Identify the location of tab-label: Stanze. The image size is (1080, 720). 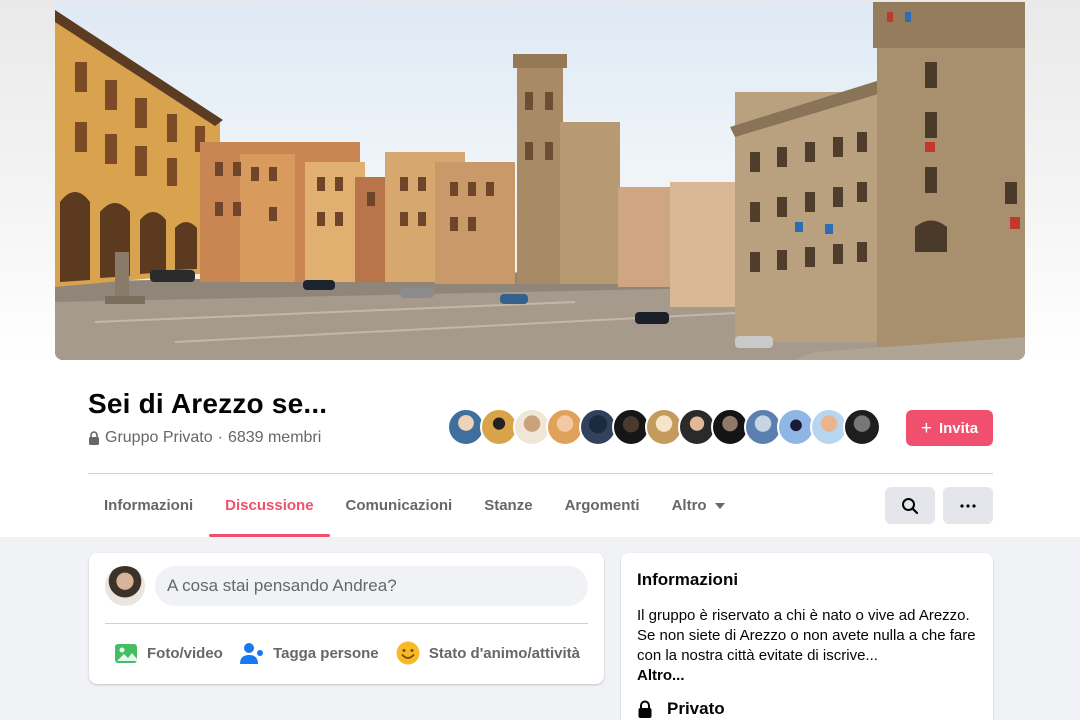
(508, 505).